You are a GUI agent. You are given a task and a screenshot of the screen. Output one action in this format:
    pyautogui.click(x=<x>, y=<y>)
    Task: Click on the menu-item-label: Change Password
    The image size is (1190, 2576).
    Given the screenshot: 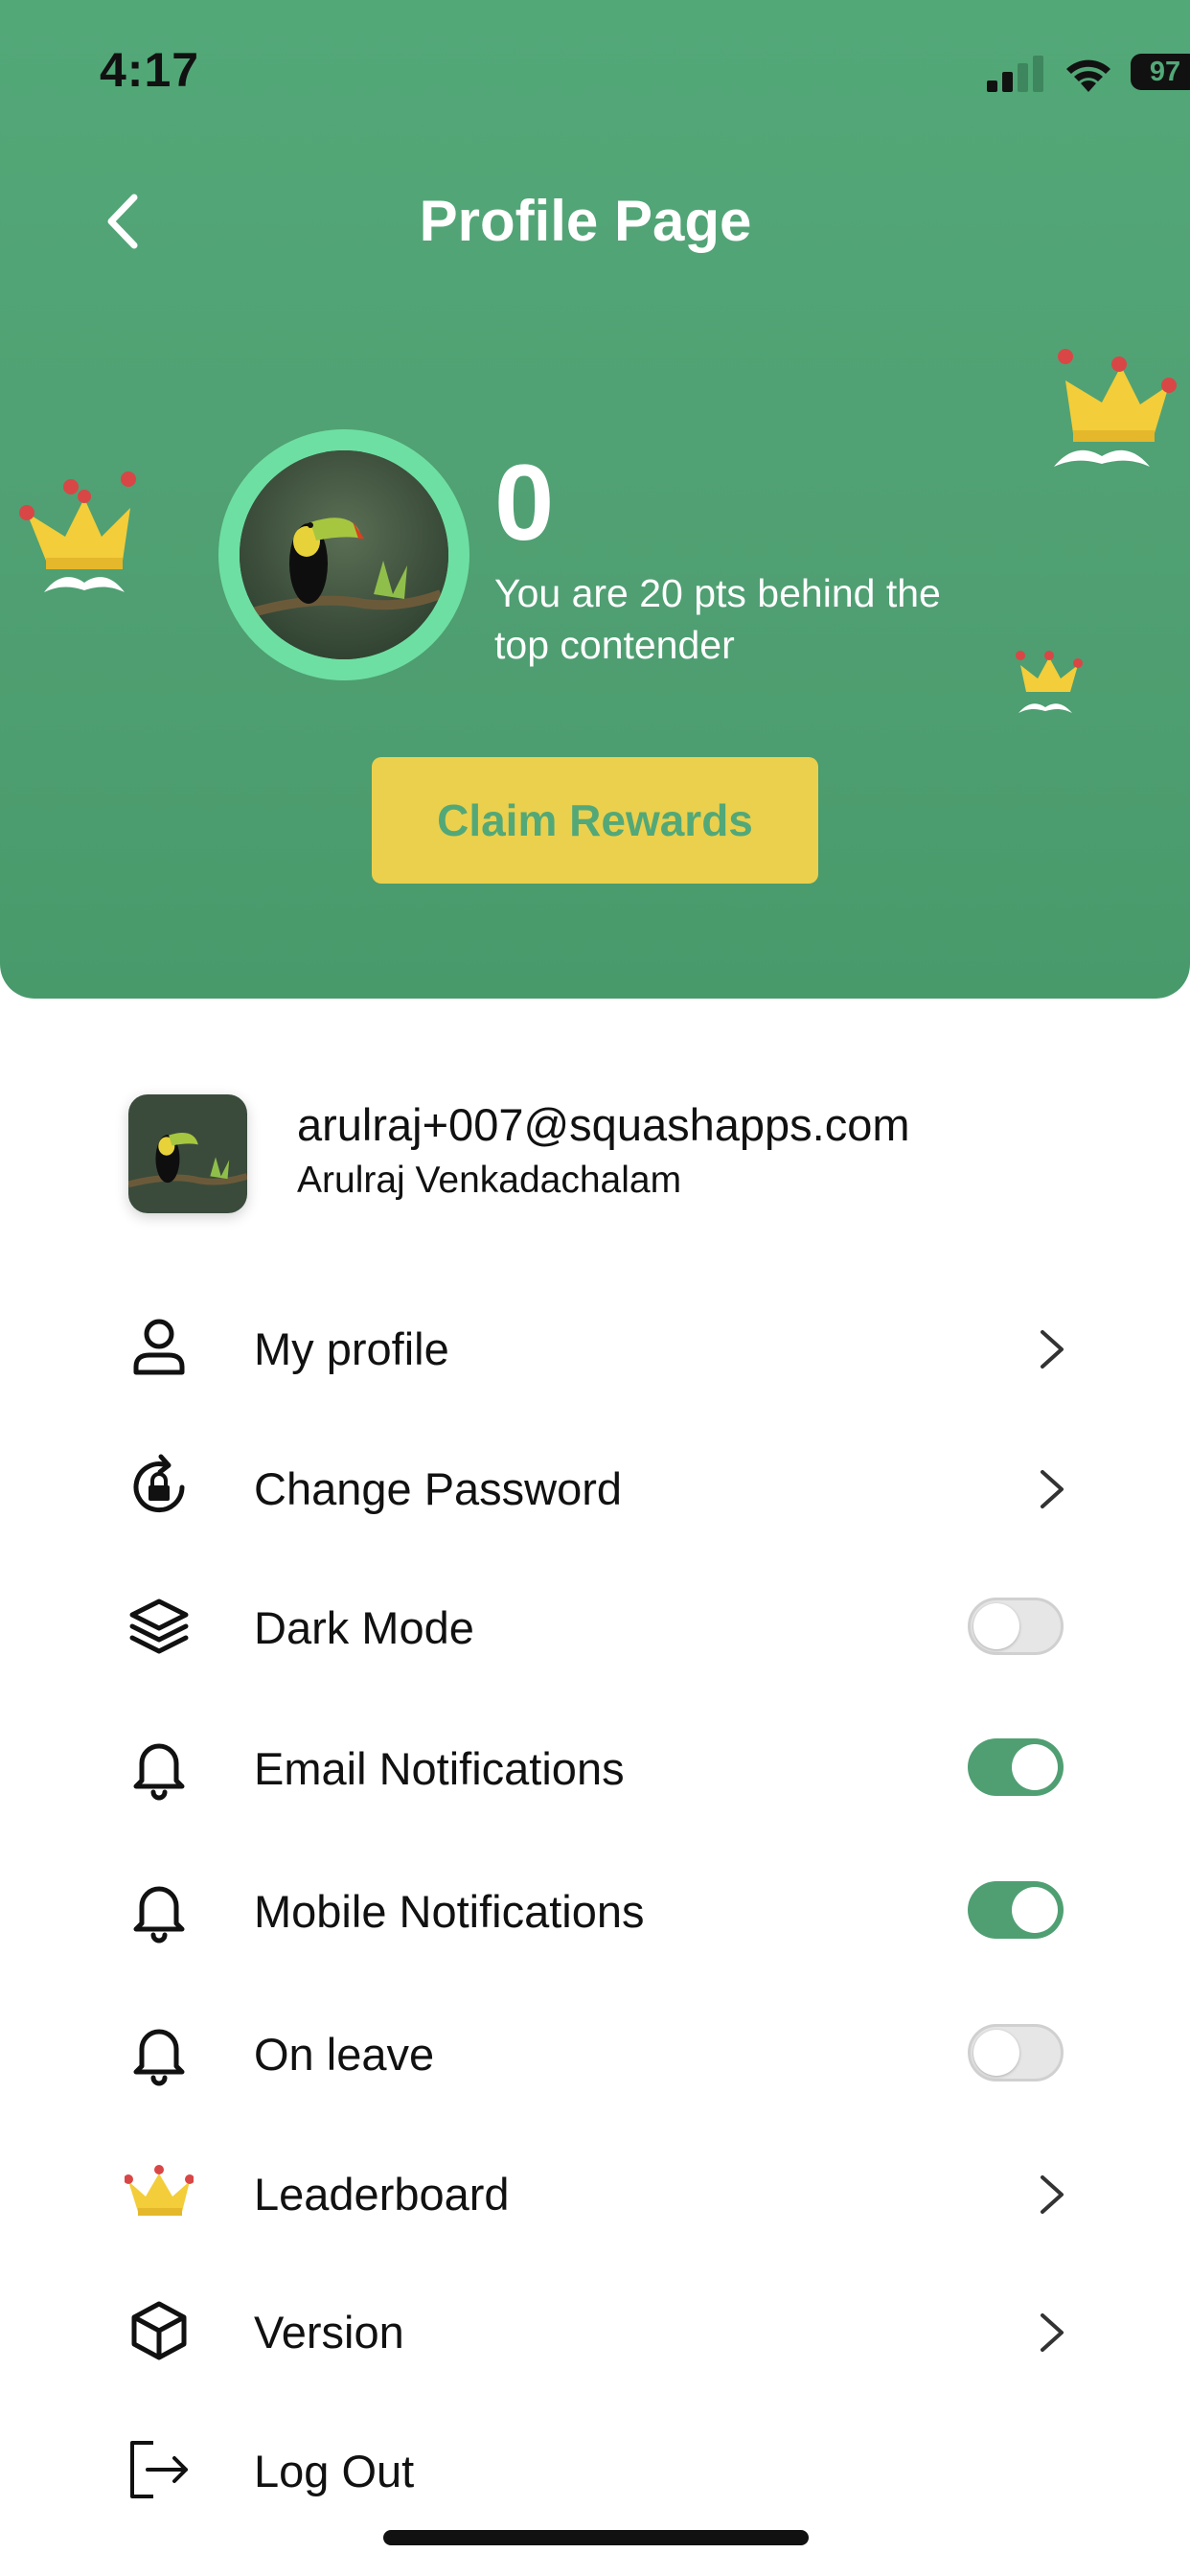 What is the action you would take?
    pyautogui.click(x=439, y=1488)
    